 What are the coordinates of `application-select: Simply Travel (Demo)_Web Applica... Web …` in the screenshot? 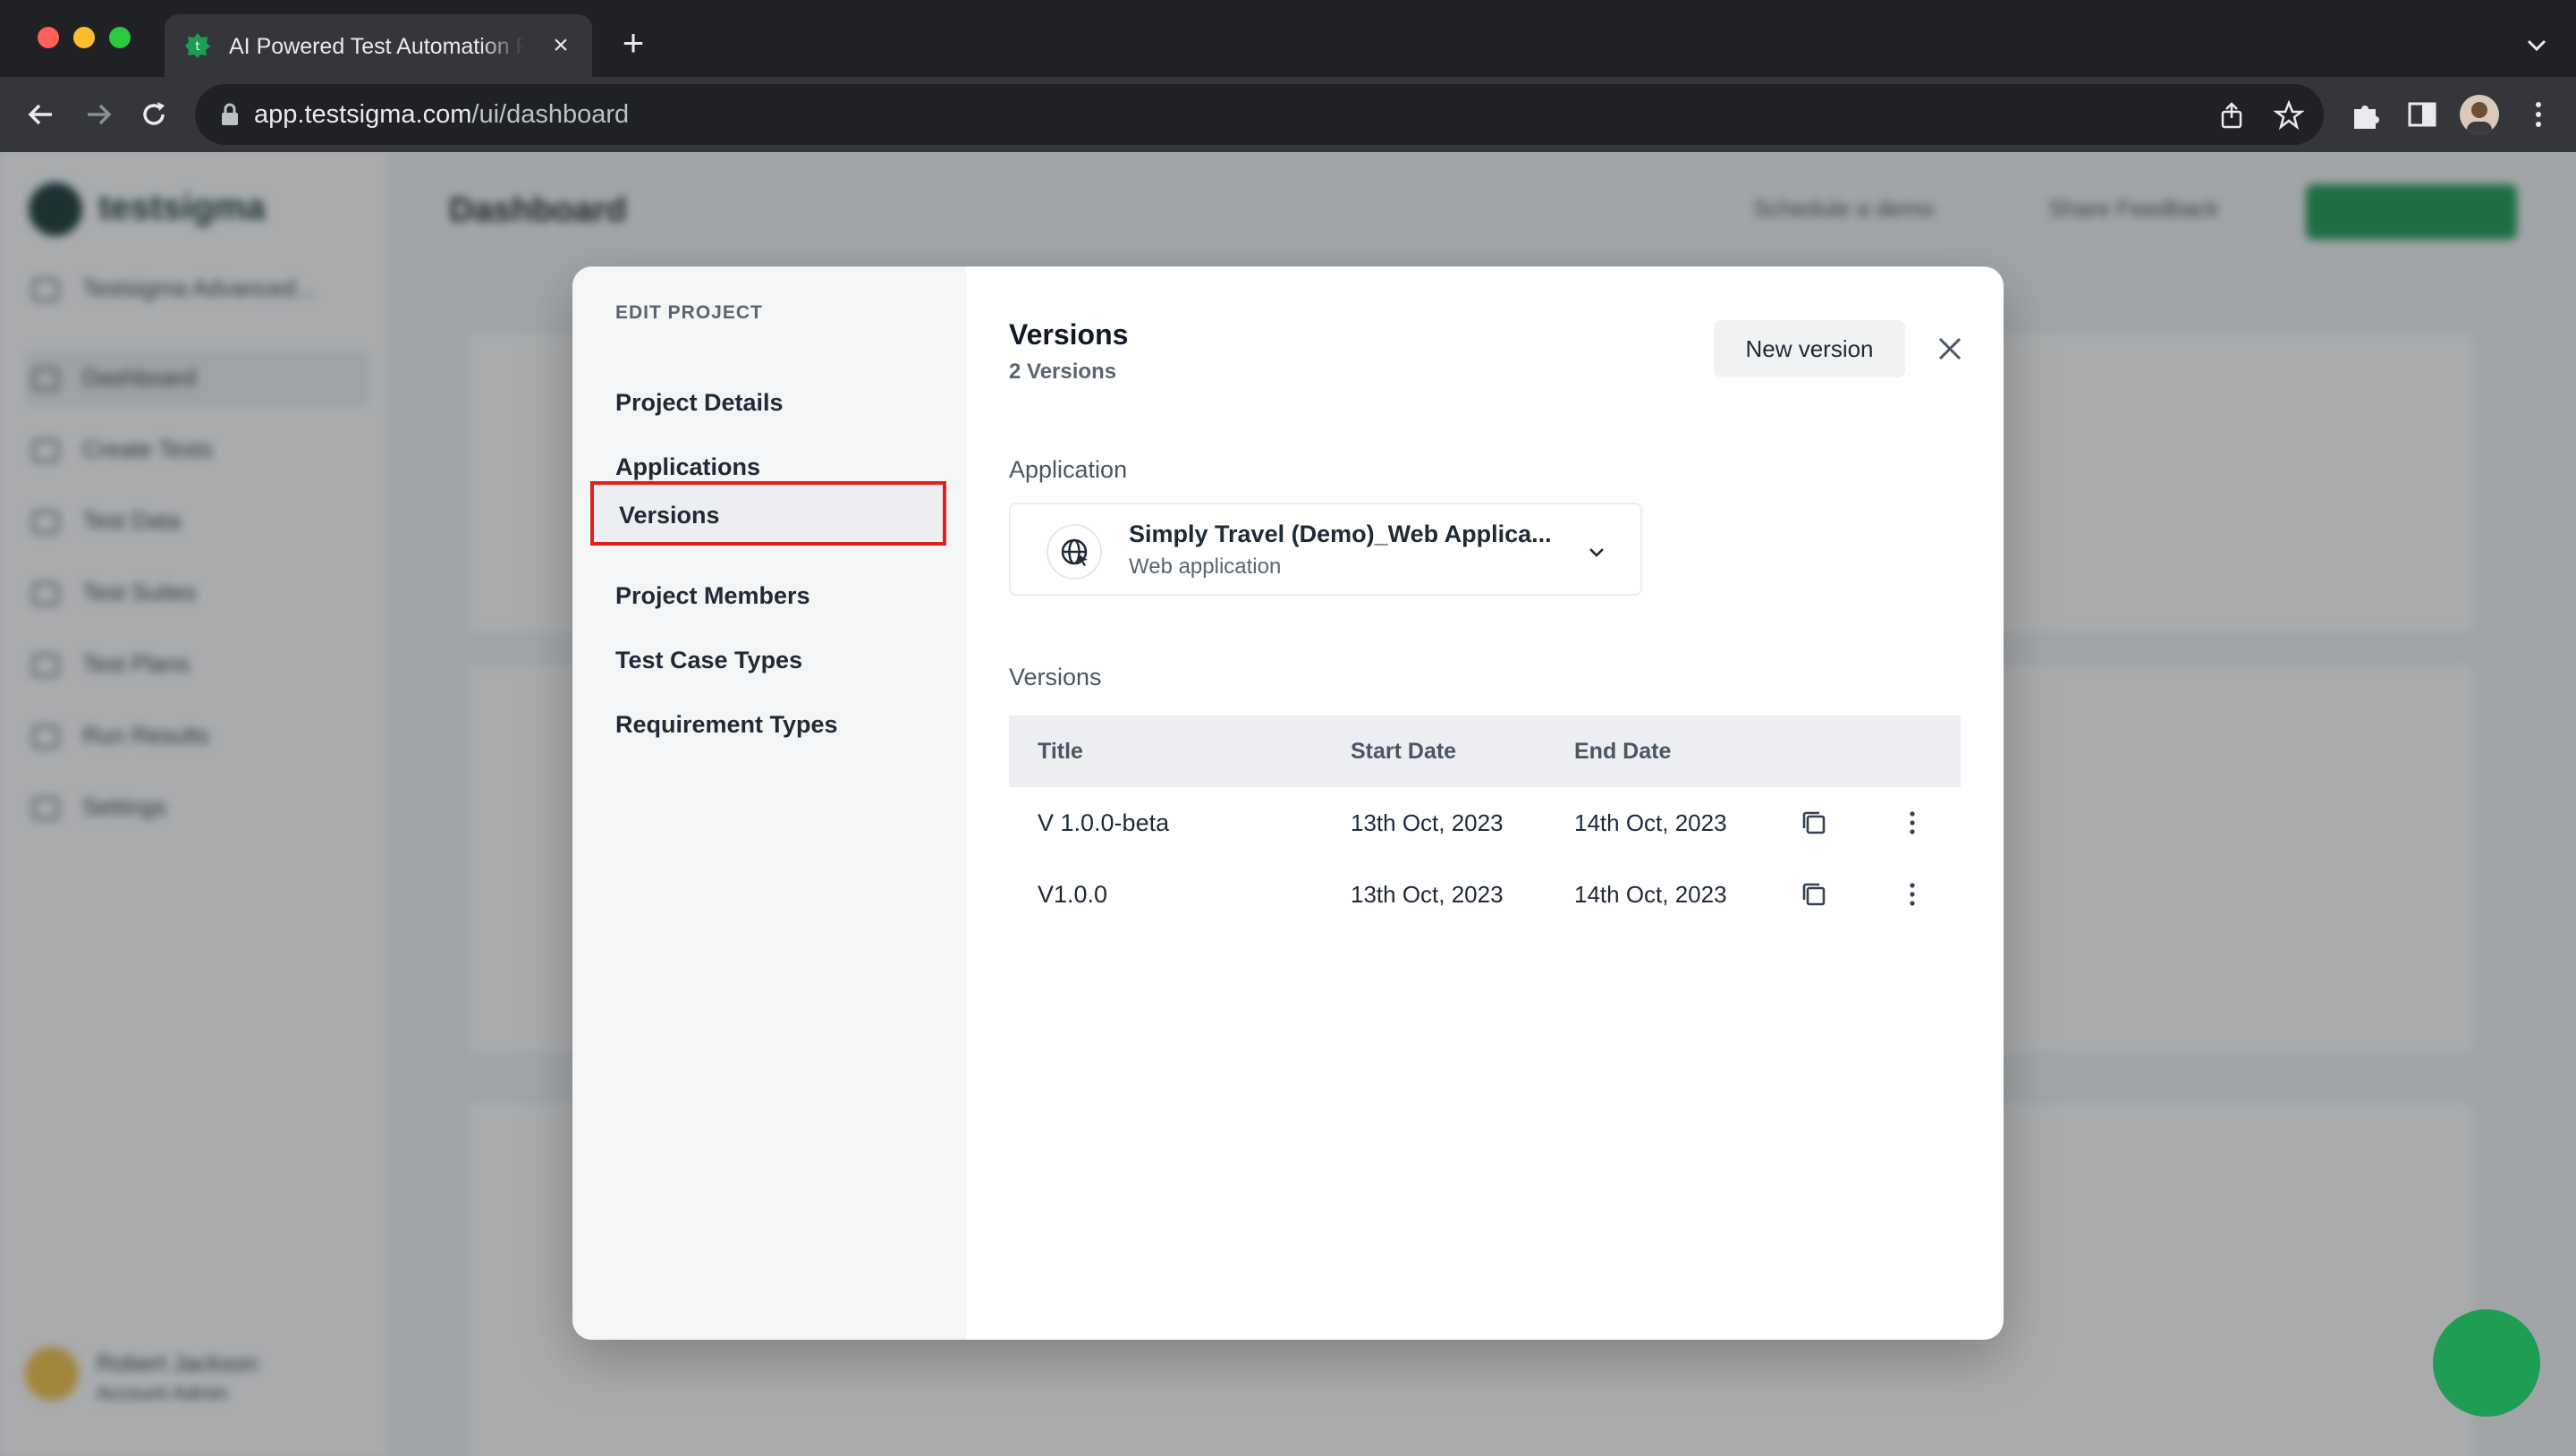 It's located at (1325, 549).